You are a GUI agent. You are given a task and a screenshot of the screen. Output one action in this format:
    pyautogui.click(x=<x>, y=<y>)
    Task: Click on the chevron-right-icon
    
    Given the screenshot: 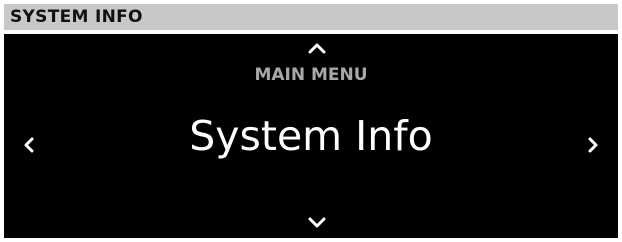 What is the action you would take?
    pyautogui.click(x=593, y=145)
    